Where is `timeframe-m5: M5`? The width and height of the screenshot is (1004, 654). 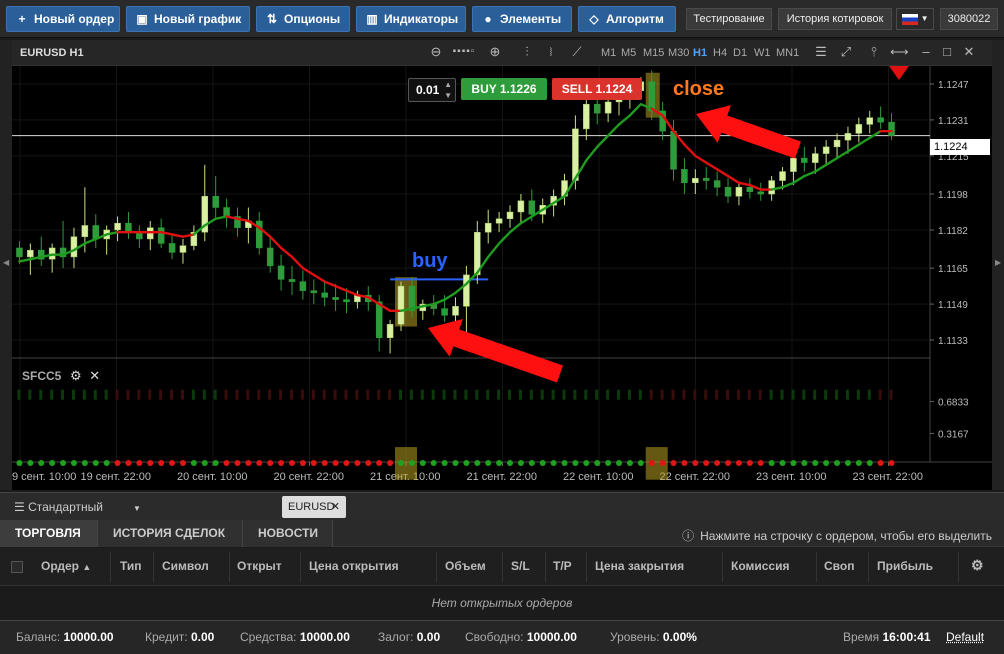 timeframe-m5: M5 is located at coordinates (628, 53).